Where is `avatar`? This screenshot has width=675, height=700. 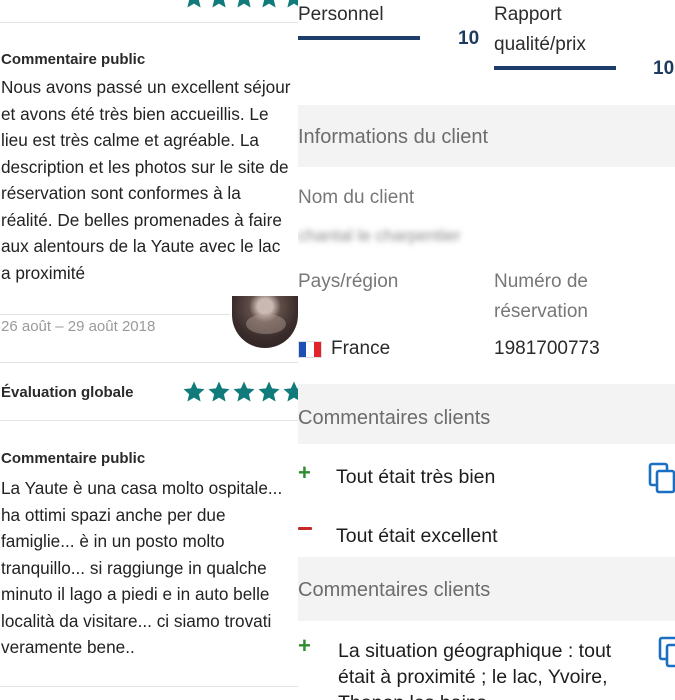
avatar is located at coordinates (265, 322).